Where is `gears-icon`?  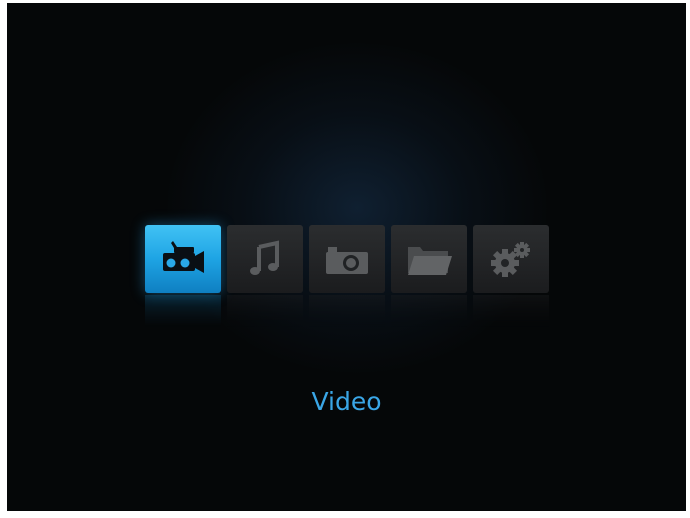
gears-icon is located at coordinates (511, 259).